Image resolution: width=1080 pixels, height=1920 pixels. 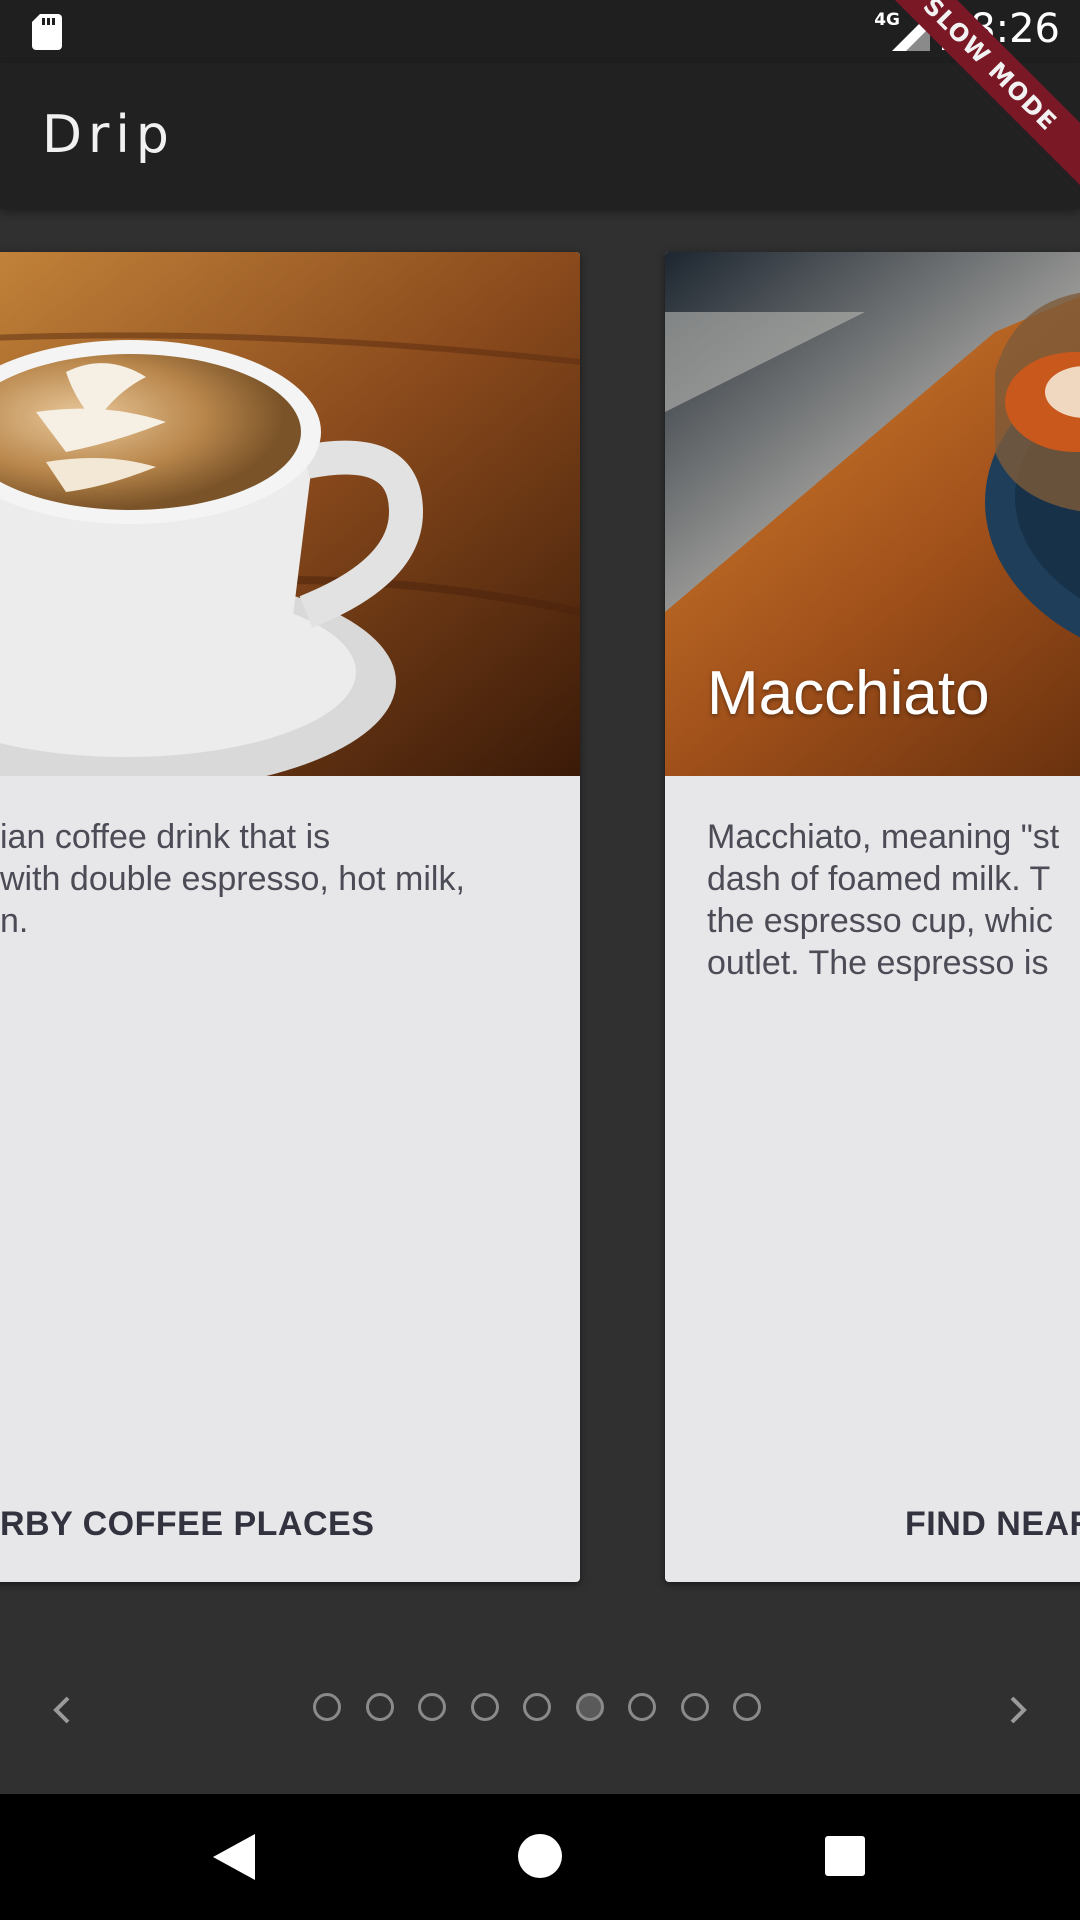 What do you see at coordinates (165, 837) in the screenshot?
I see `latte-description-line: ian coffee drink that is` at bounding box center [165, 837].